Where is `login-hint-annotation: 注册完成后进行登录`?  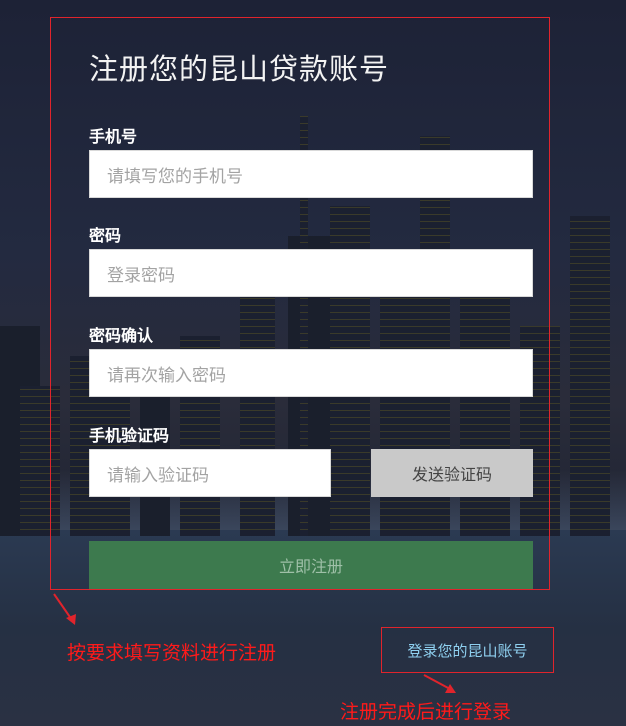 login-hint-annotation: 注册完成后进行登录 is located at coordinates (426, 712).